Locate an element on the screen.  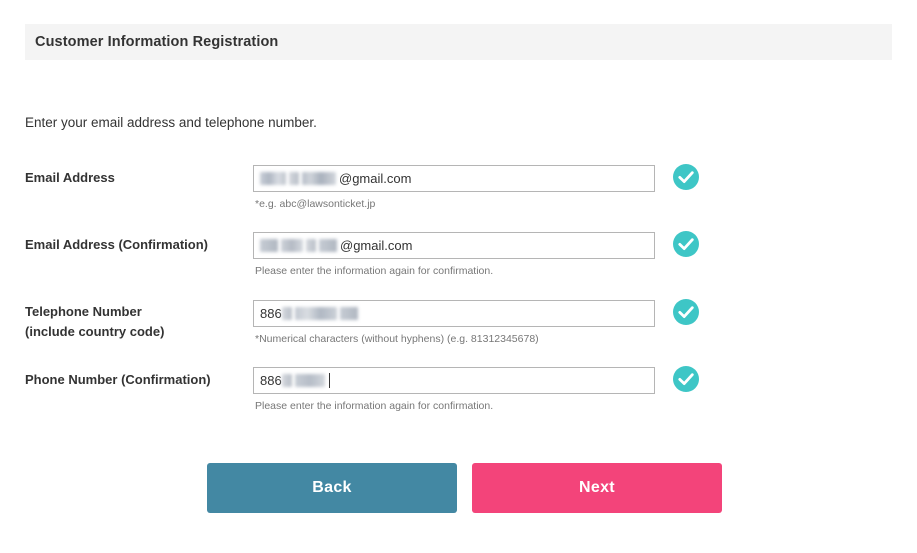
email-confirmation-visible-value: @gmail.com is located at coordinates (376, 245).